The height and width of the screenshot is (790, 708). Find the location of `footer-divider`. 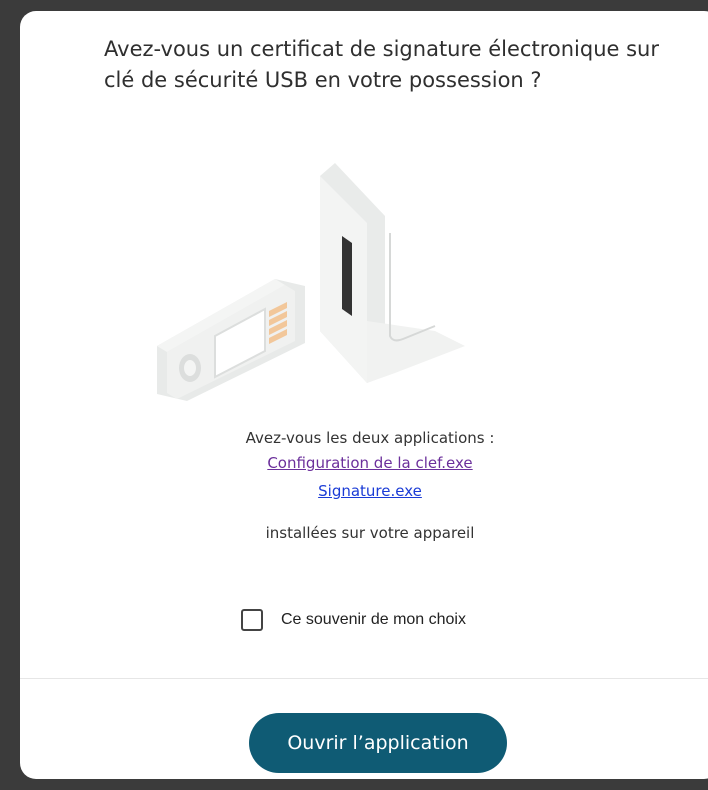

footer-divider is located at coordinates (364, 678).